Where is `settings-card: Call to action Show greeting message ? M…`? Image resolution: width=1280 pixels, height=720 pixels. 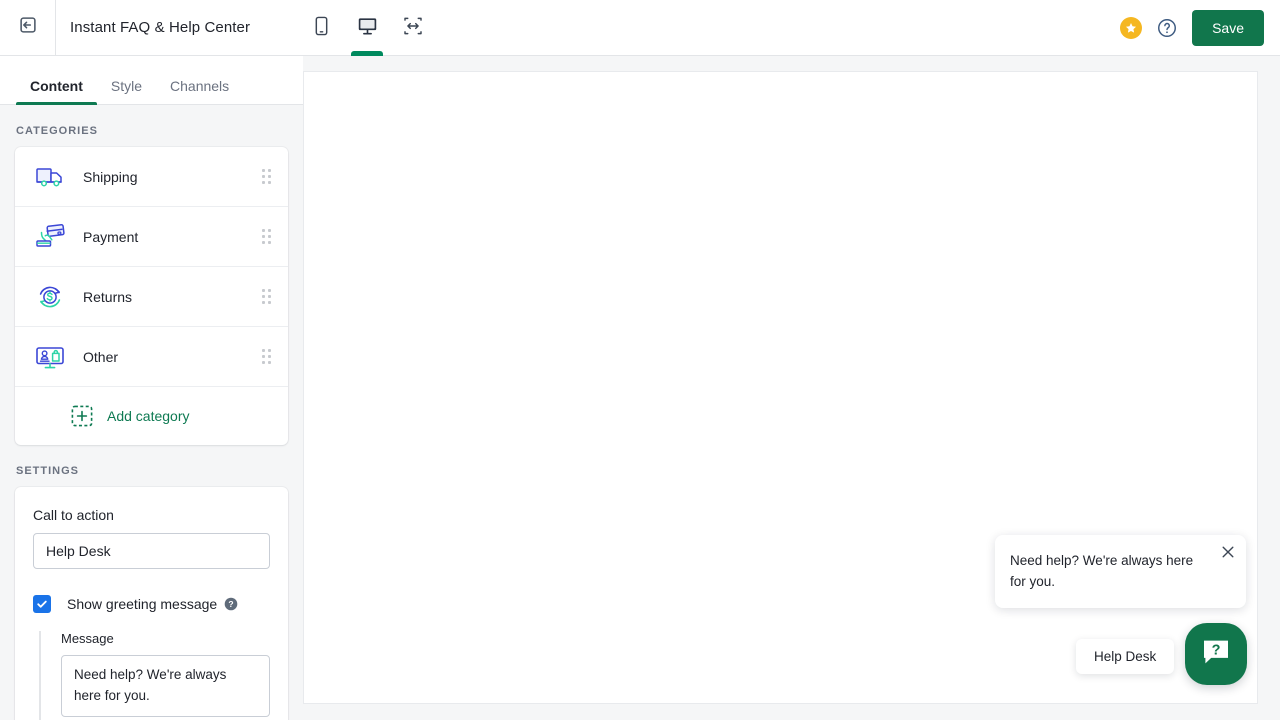
settings-card: Call to action Show greeting message ? M… is located at coordinates (151, 603).